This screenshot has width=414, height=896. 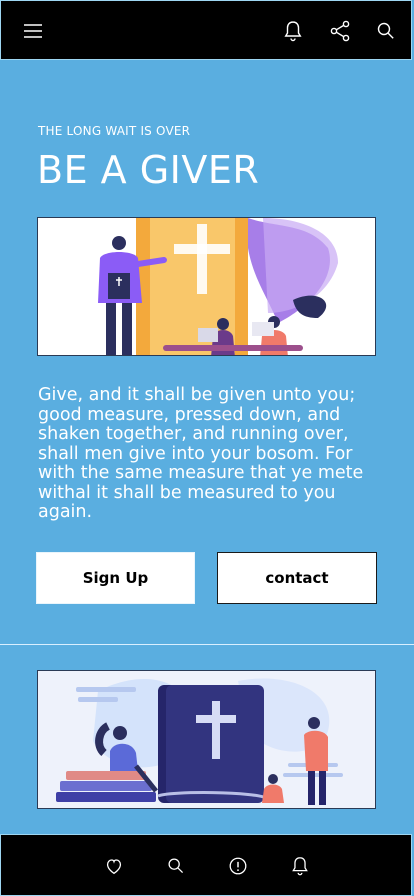 What do you see at coordinates (340, 31) in the screenshot?
I see `share-icon` at bounding box center [340, 31].